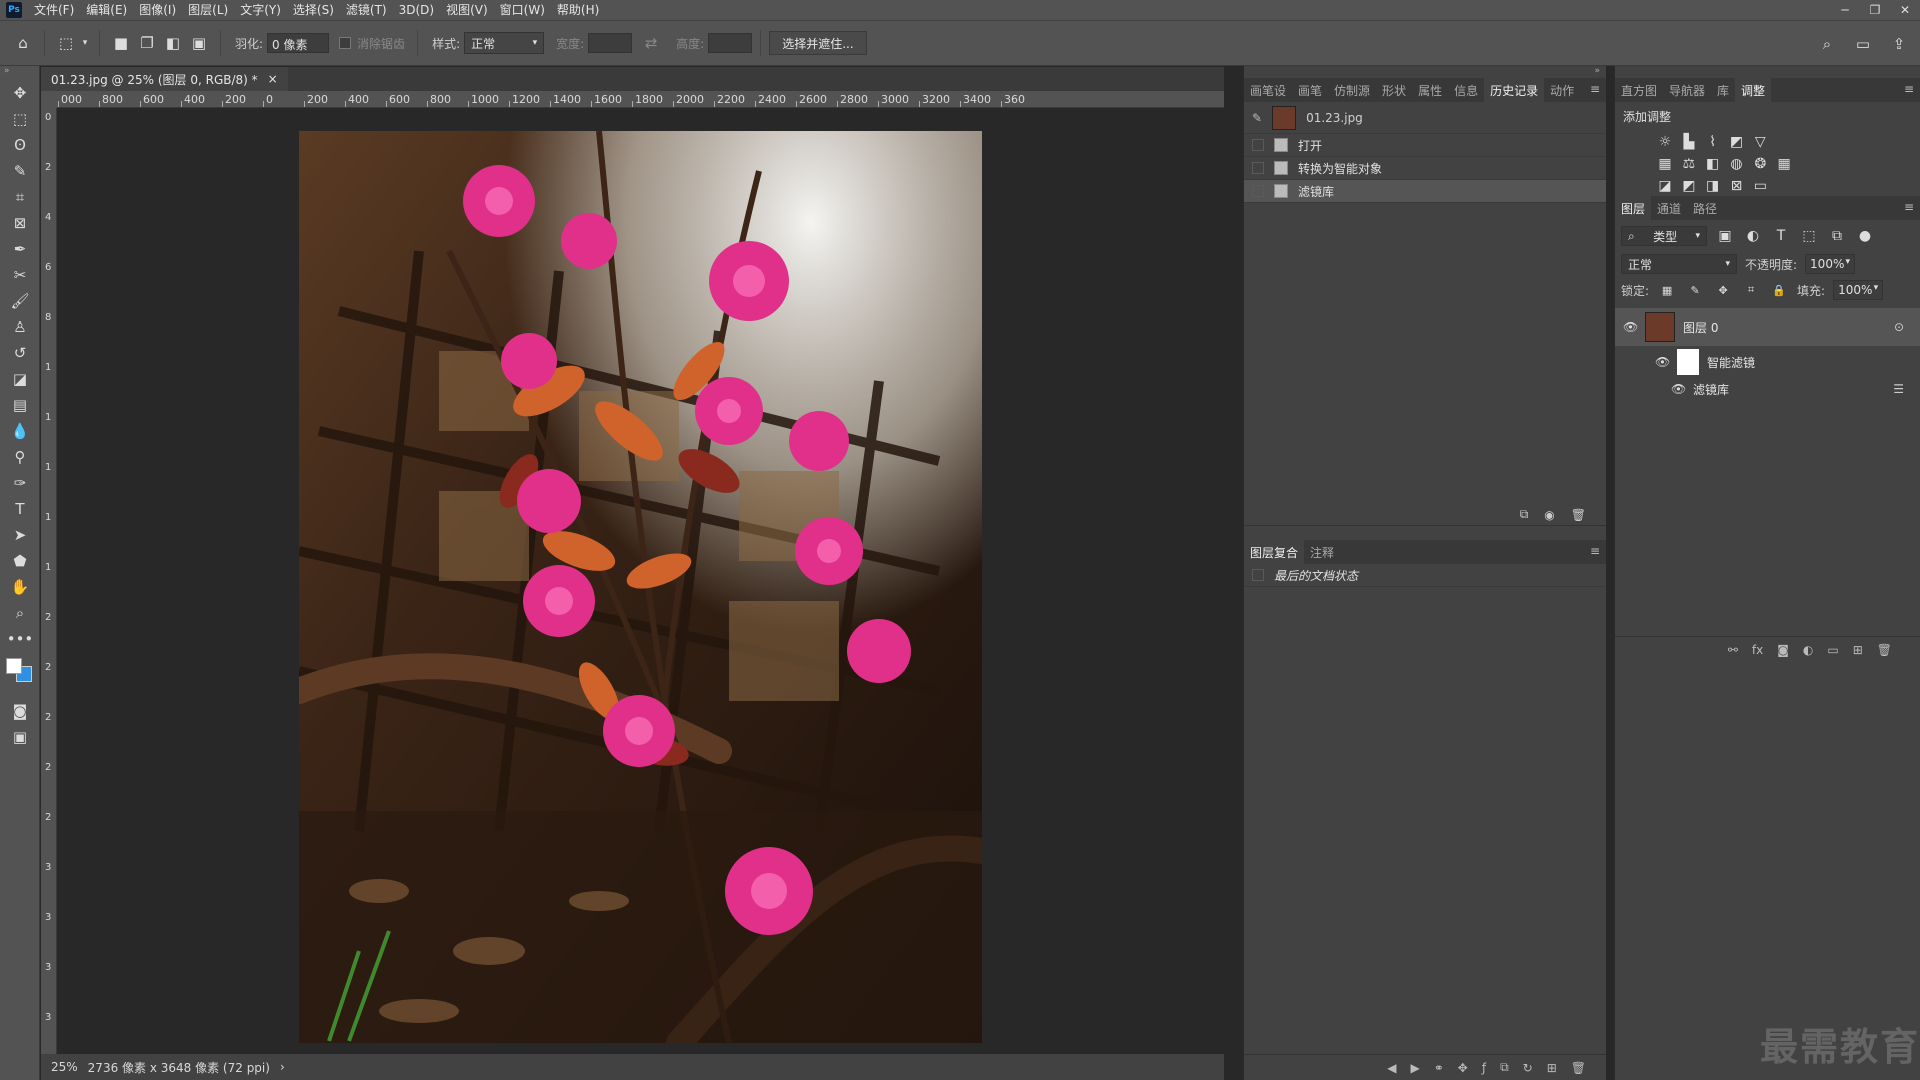  I want to click on panel-tab: 画笔, so click(1310, 90).